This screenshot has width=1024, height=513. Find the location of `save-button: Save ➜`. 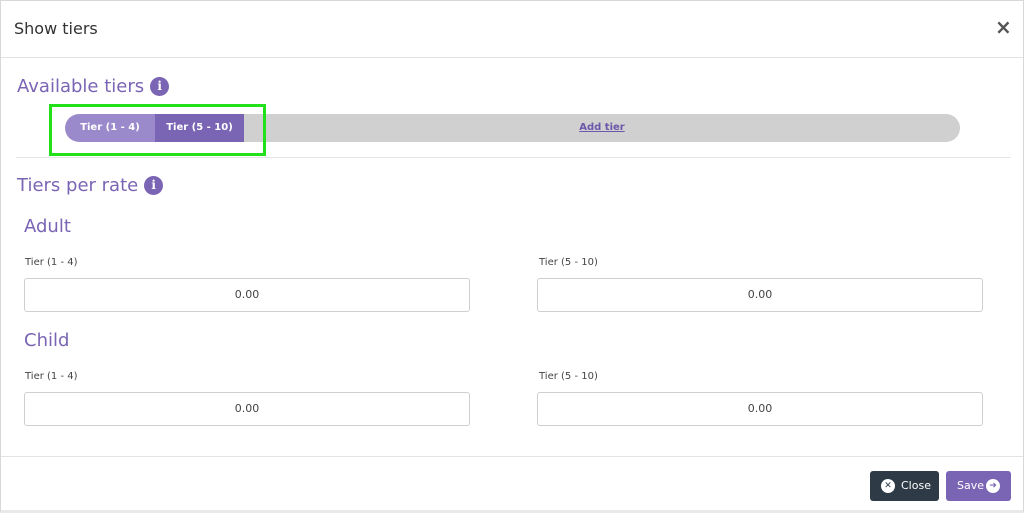

save-button: Save ➜ is located at coordinates (978, 486).